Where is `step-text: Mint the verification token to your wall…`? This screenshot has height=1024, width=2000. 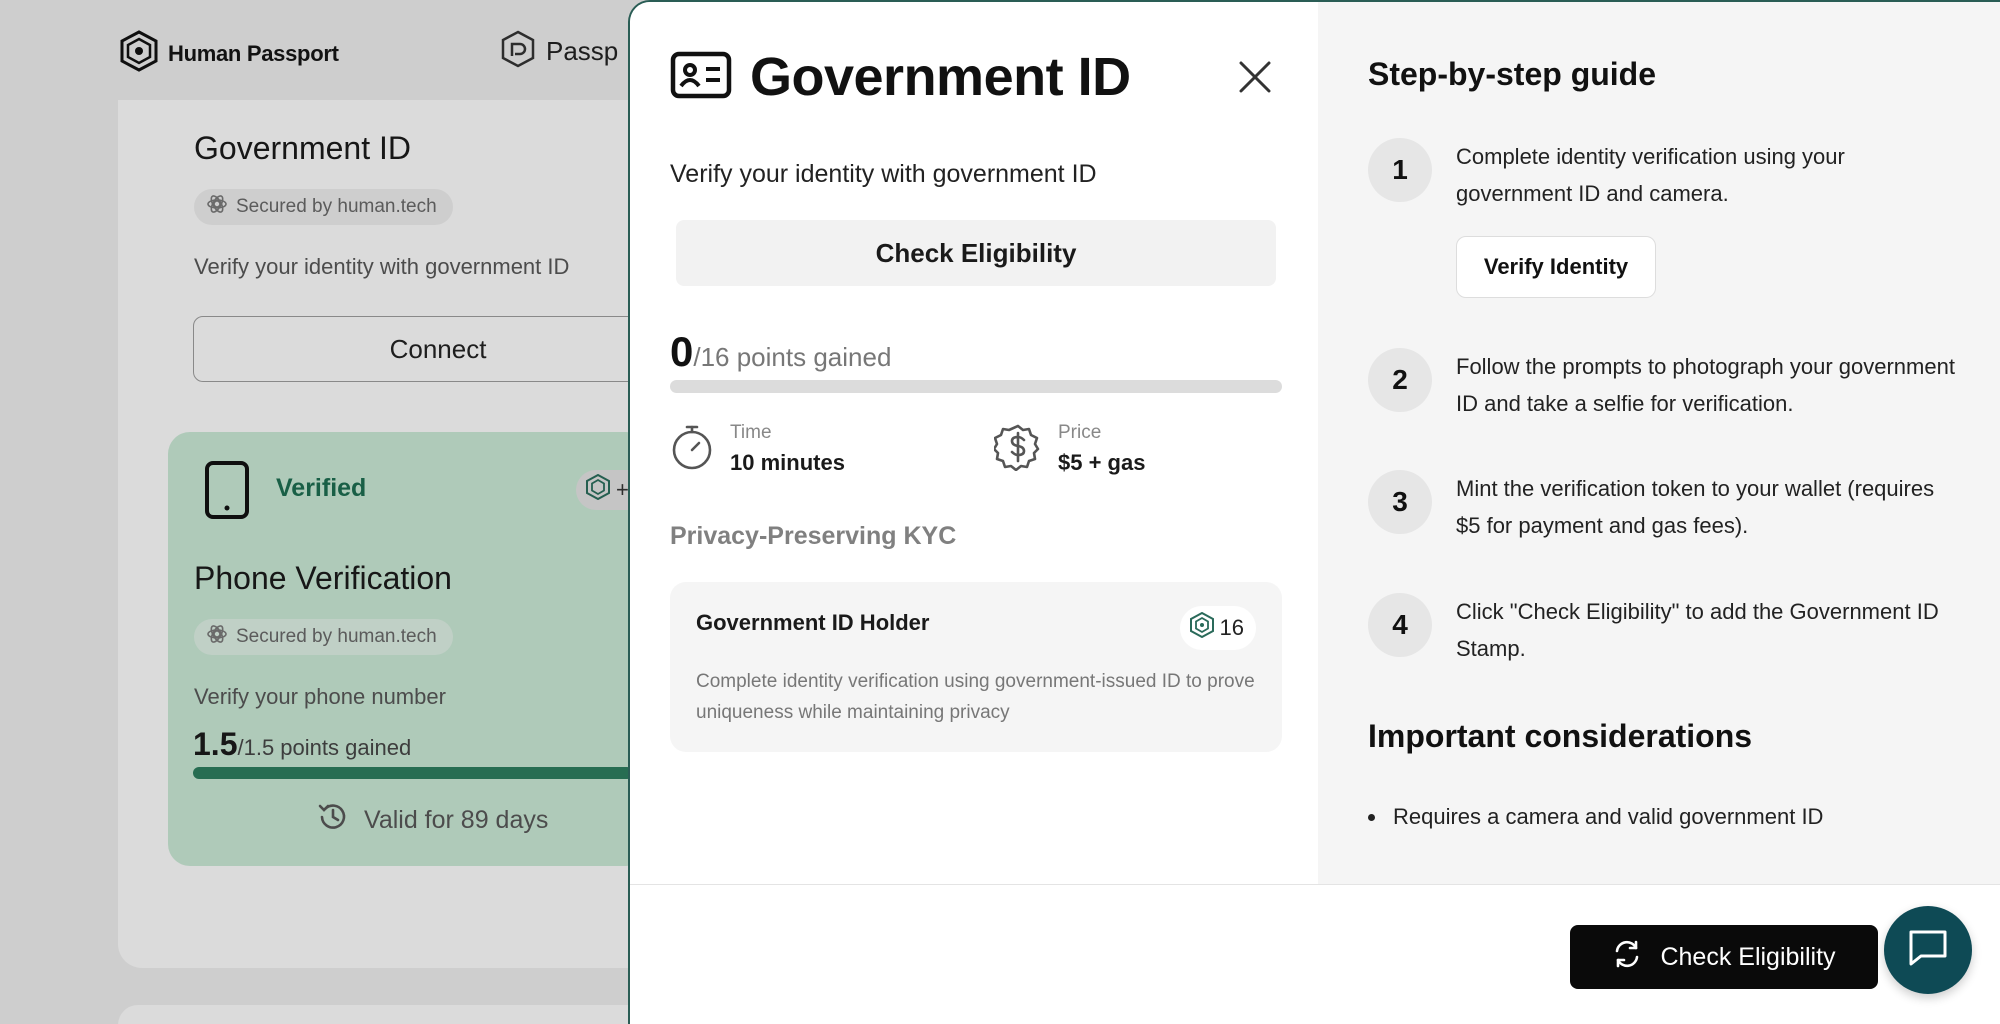
step-text: Mint the verification token to your wall… is located at coordinates (1695, 507).